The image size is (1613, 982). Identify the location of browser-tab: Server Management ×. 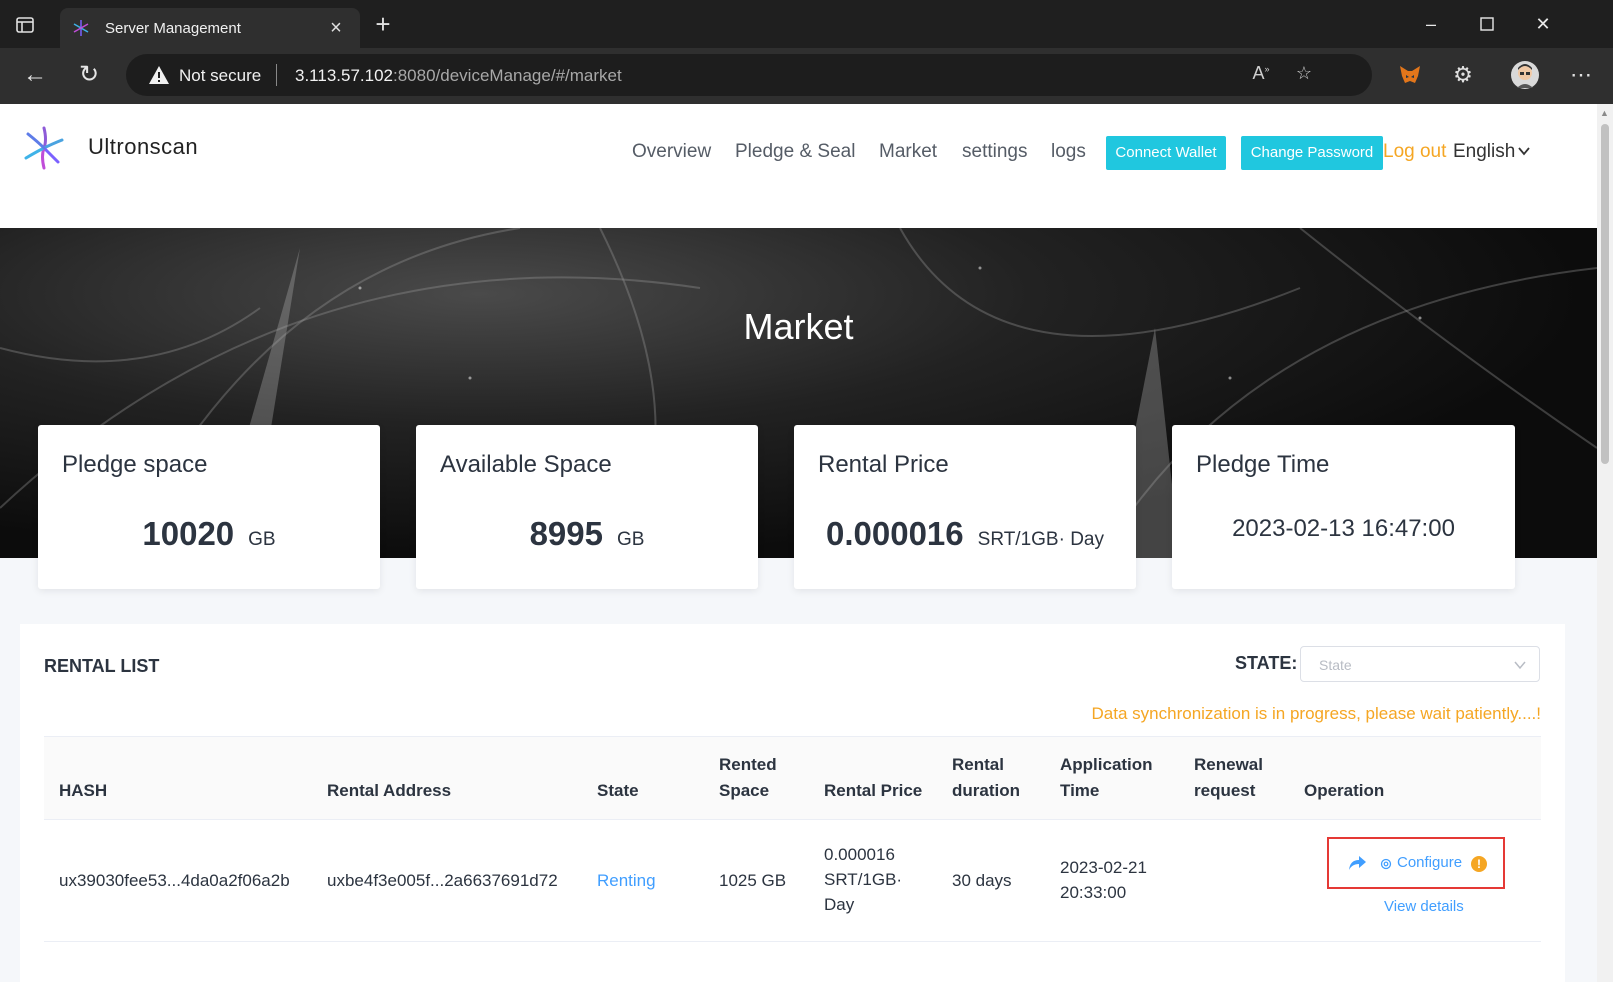
(210, 28).